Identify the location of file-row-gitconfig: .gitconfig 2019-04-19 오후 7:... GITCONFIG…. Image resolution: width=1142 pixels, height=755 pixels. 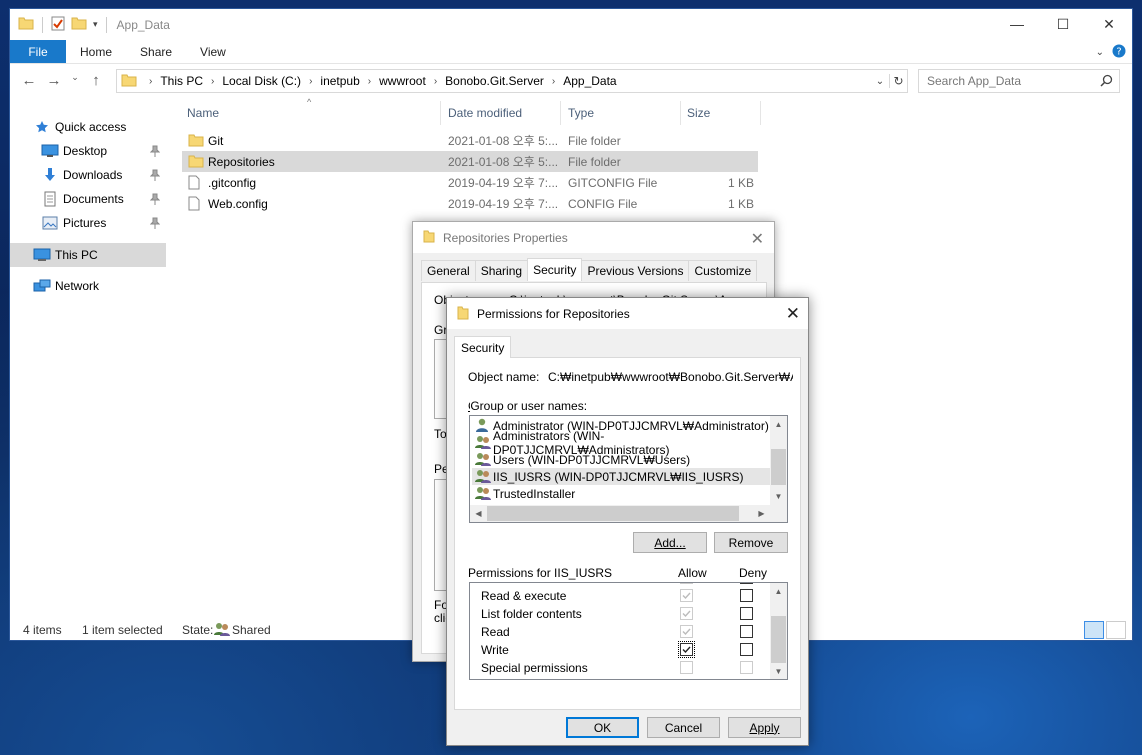
(470, 182).